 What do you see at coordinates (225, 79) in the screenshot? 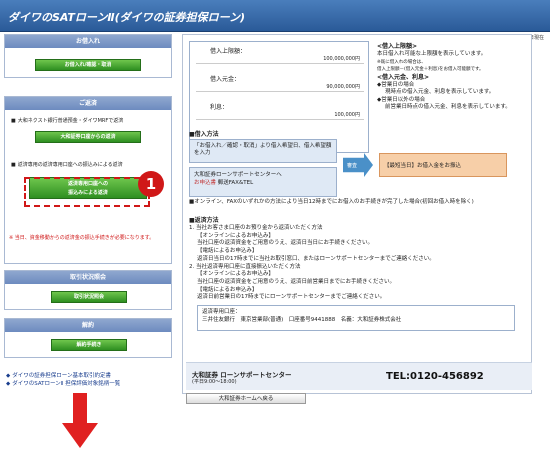
I see `loan-principal-label: 借入元金：` at bounding box center [225, 79].